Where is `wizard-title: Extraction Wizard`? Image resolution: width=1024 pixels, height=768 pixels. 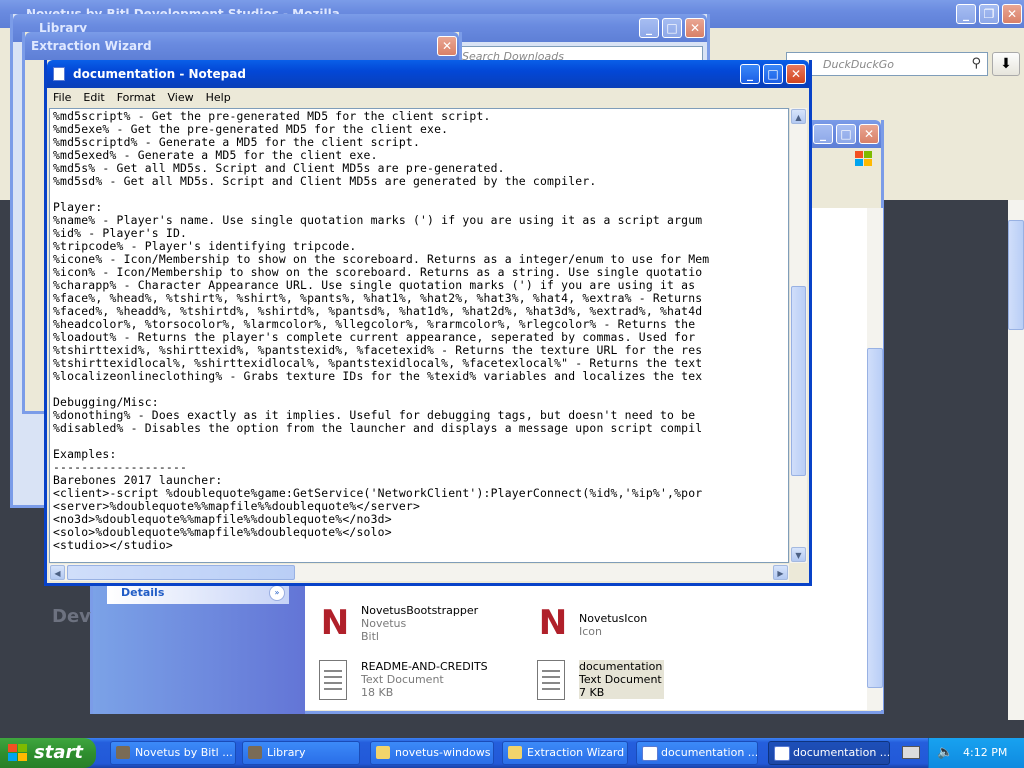
wizard-title: Extraction Wizard is located at coordinates (91, 46).